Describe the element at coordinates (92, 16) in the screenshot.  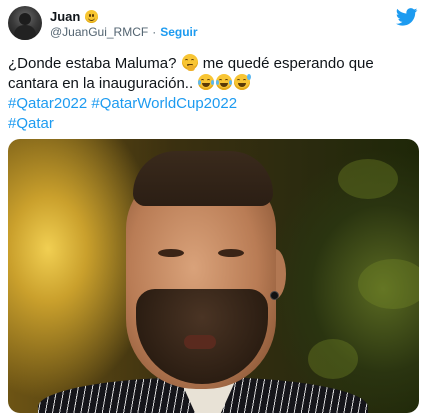
I see `slightly-smiling-face-icon` at that location.